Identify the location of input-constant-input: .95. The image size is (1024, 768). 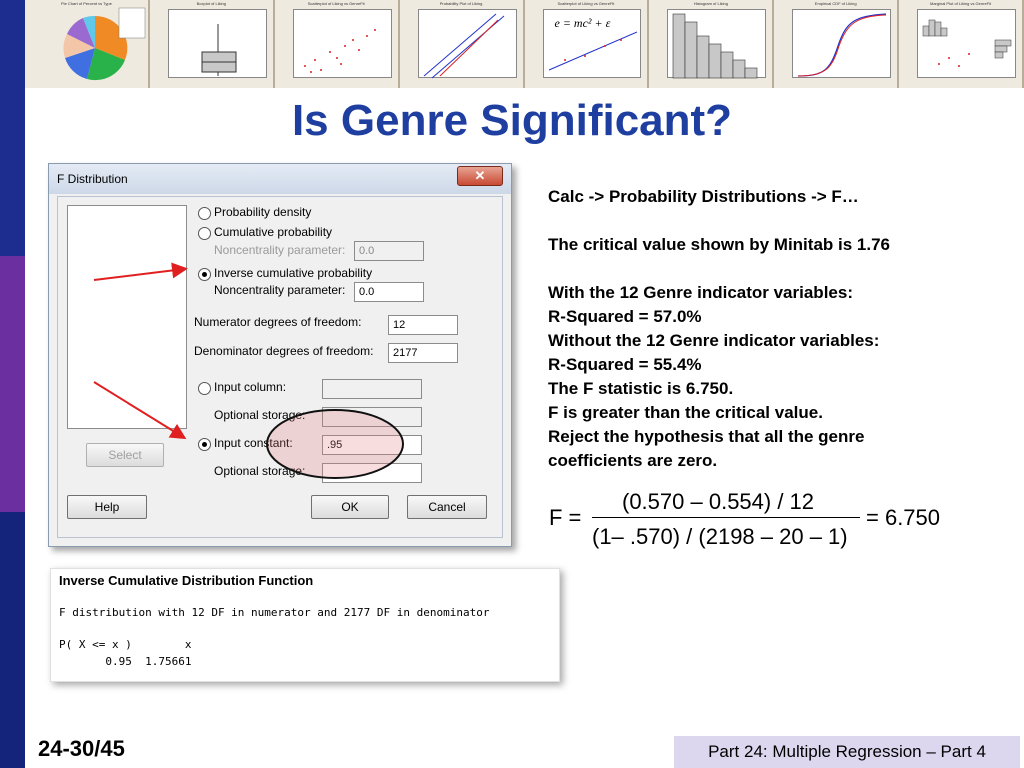
(372, 445).